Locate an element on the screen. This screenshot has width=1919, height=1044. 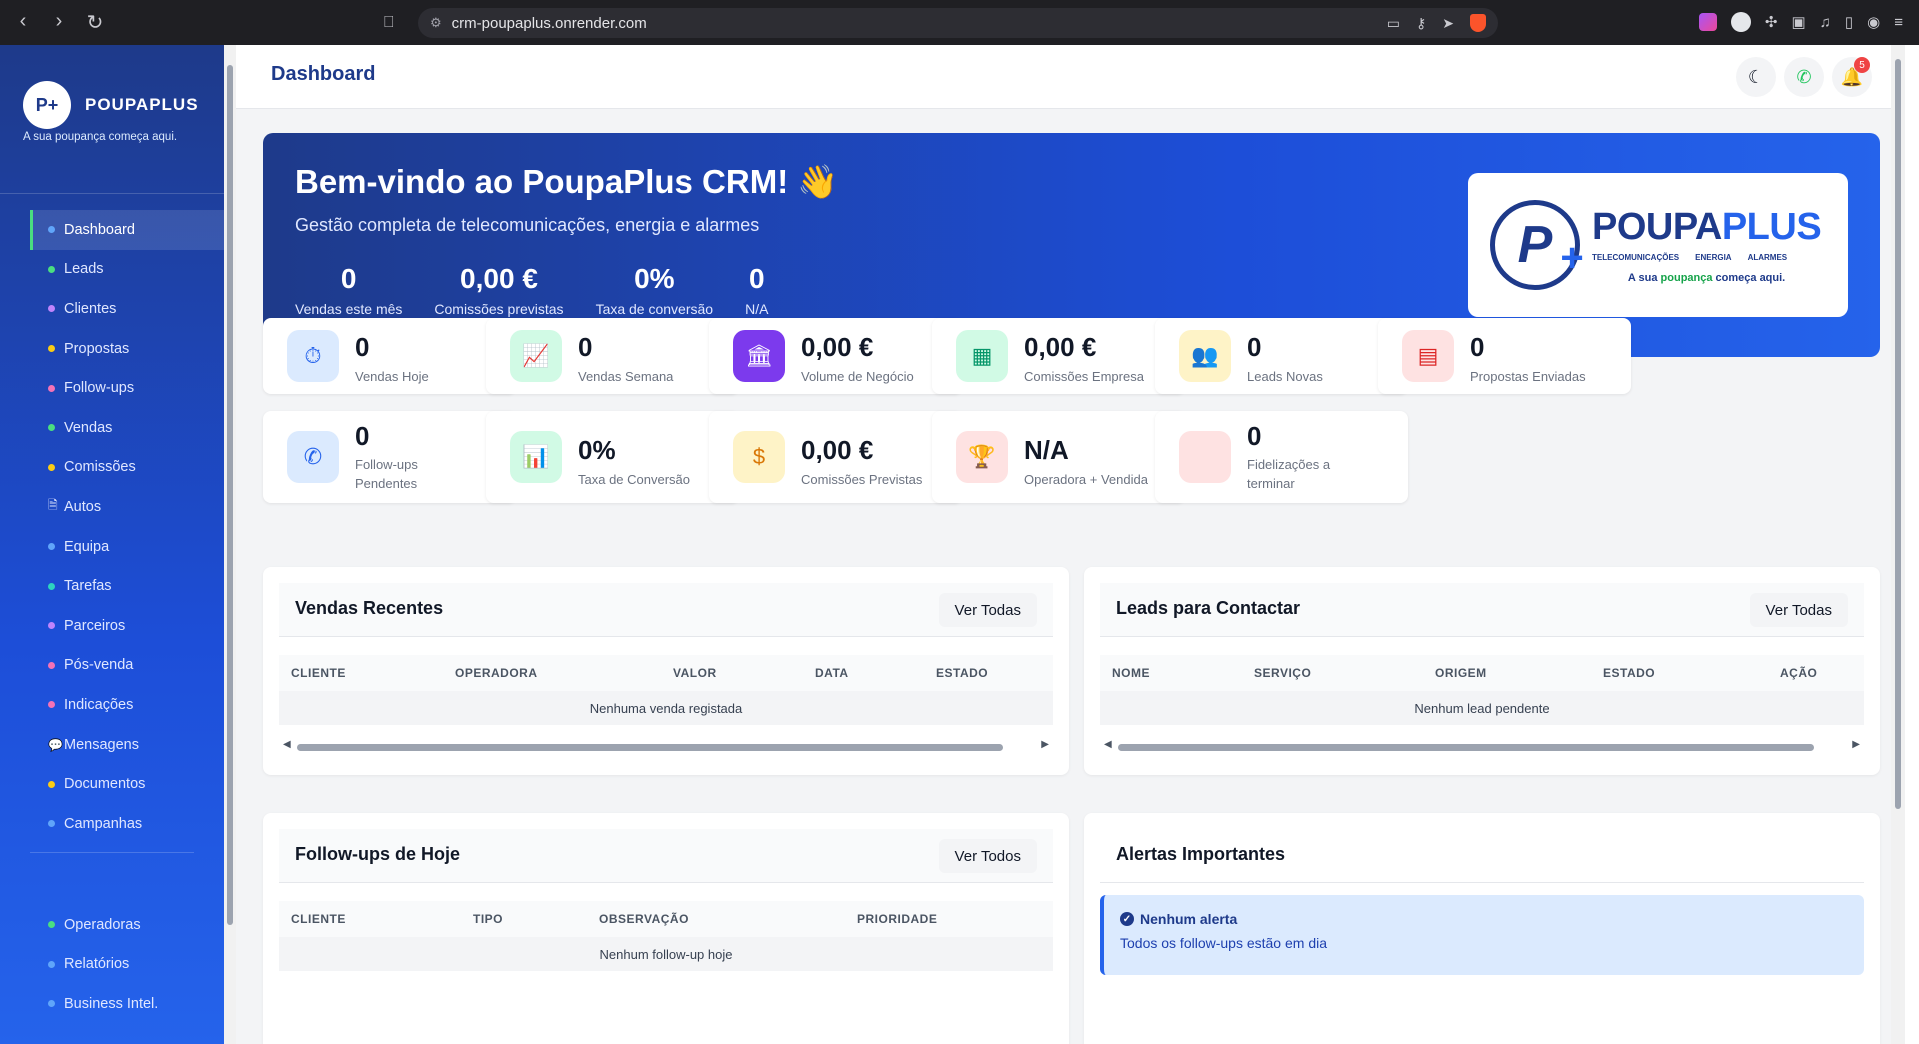
music-icon: ♫ is located at coordinates (1825, 22).